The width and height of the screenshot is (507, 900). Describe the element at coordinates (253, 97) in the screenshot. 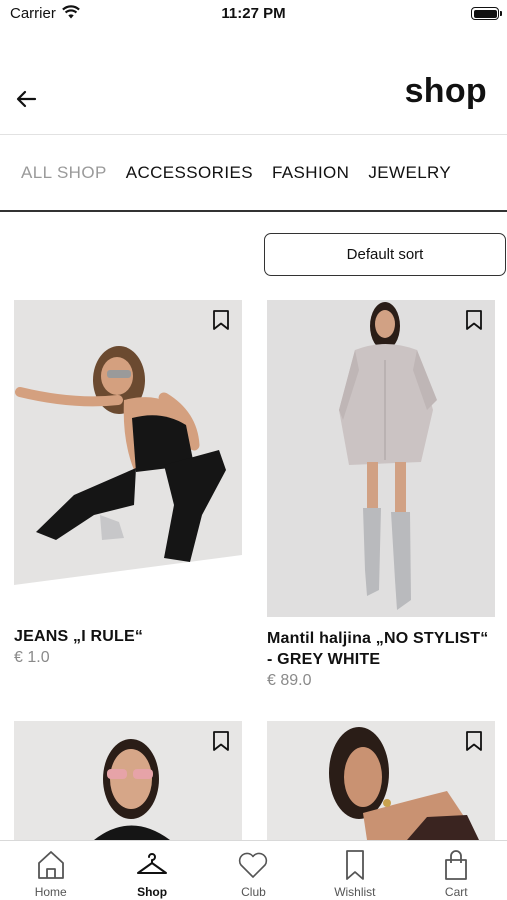

I see `header: shop` at that location.